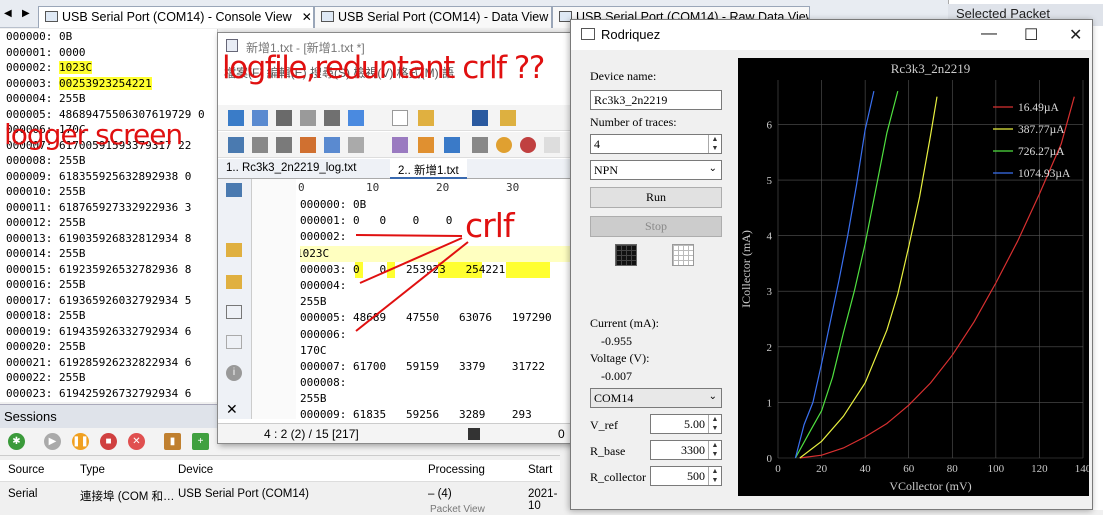 This screenshot has height=515, width=1103. Describe the element at coordinates (656, 100) in the screenshot. I see `device-name-input: Rc3k3_2n2219` at that location.